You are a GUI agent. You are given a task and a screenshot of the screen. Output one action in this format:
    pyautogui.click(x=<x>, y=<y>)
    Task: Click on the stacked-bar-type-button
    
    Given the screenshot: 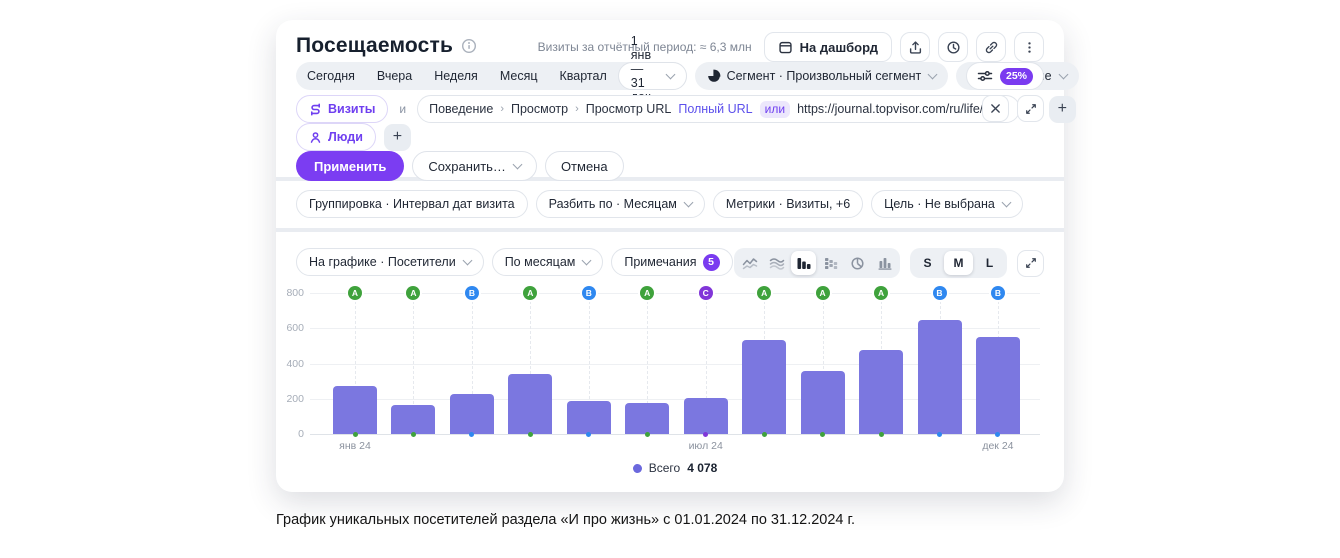 What is the action you would take?
    pyautogui.click(x=830, y=263)
    